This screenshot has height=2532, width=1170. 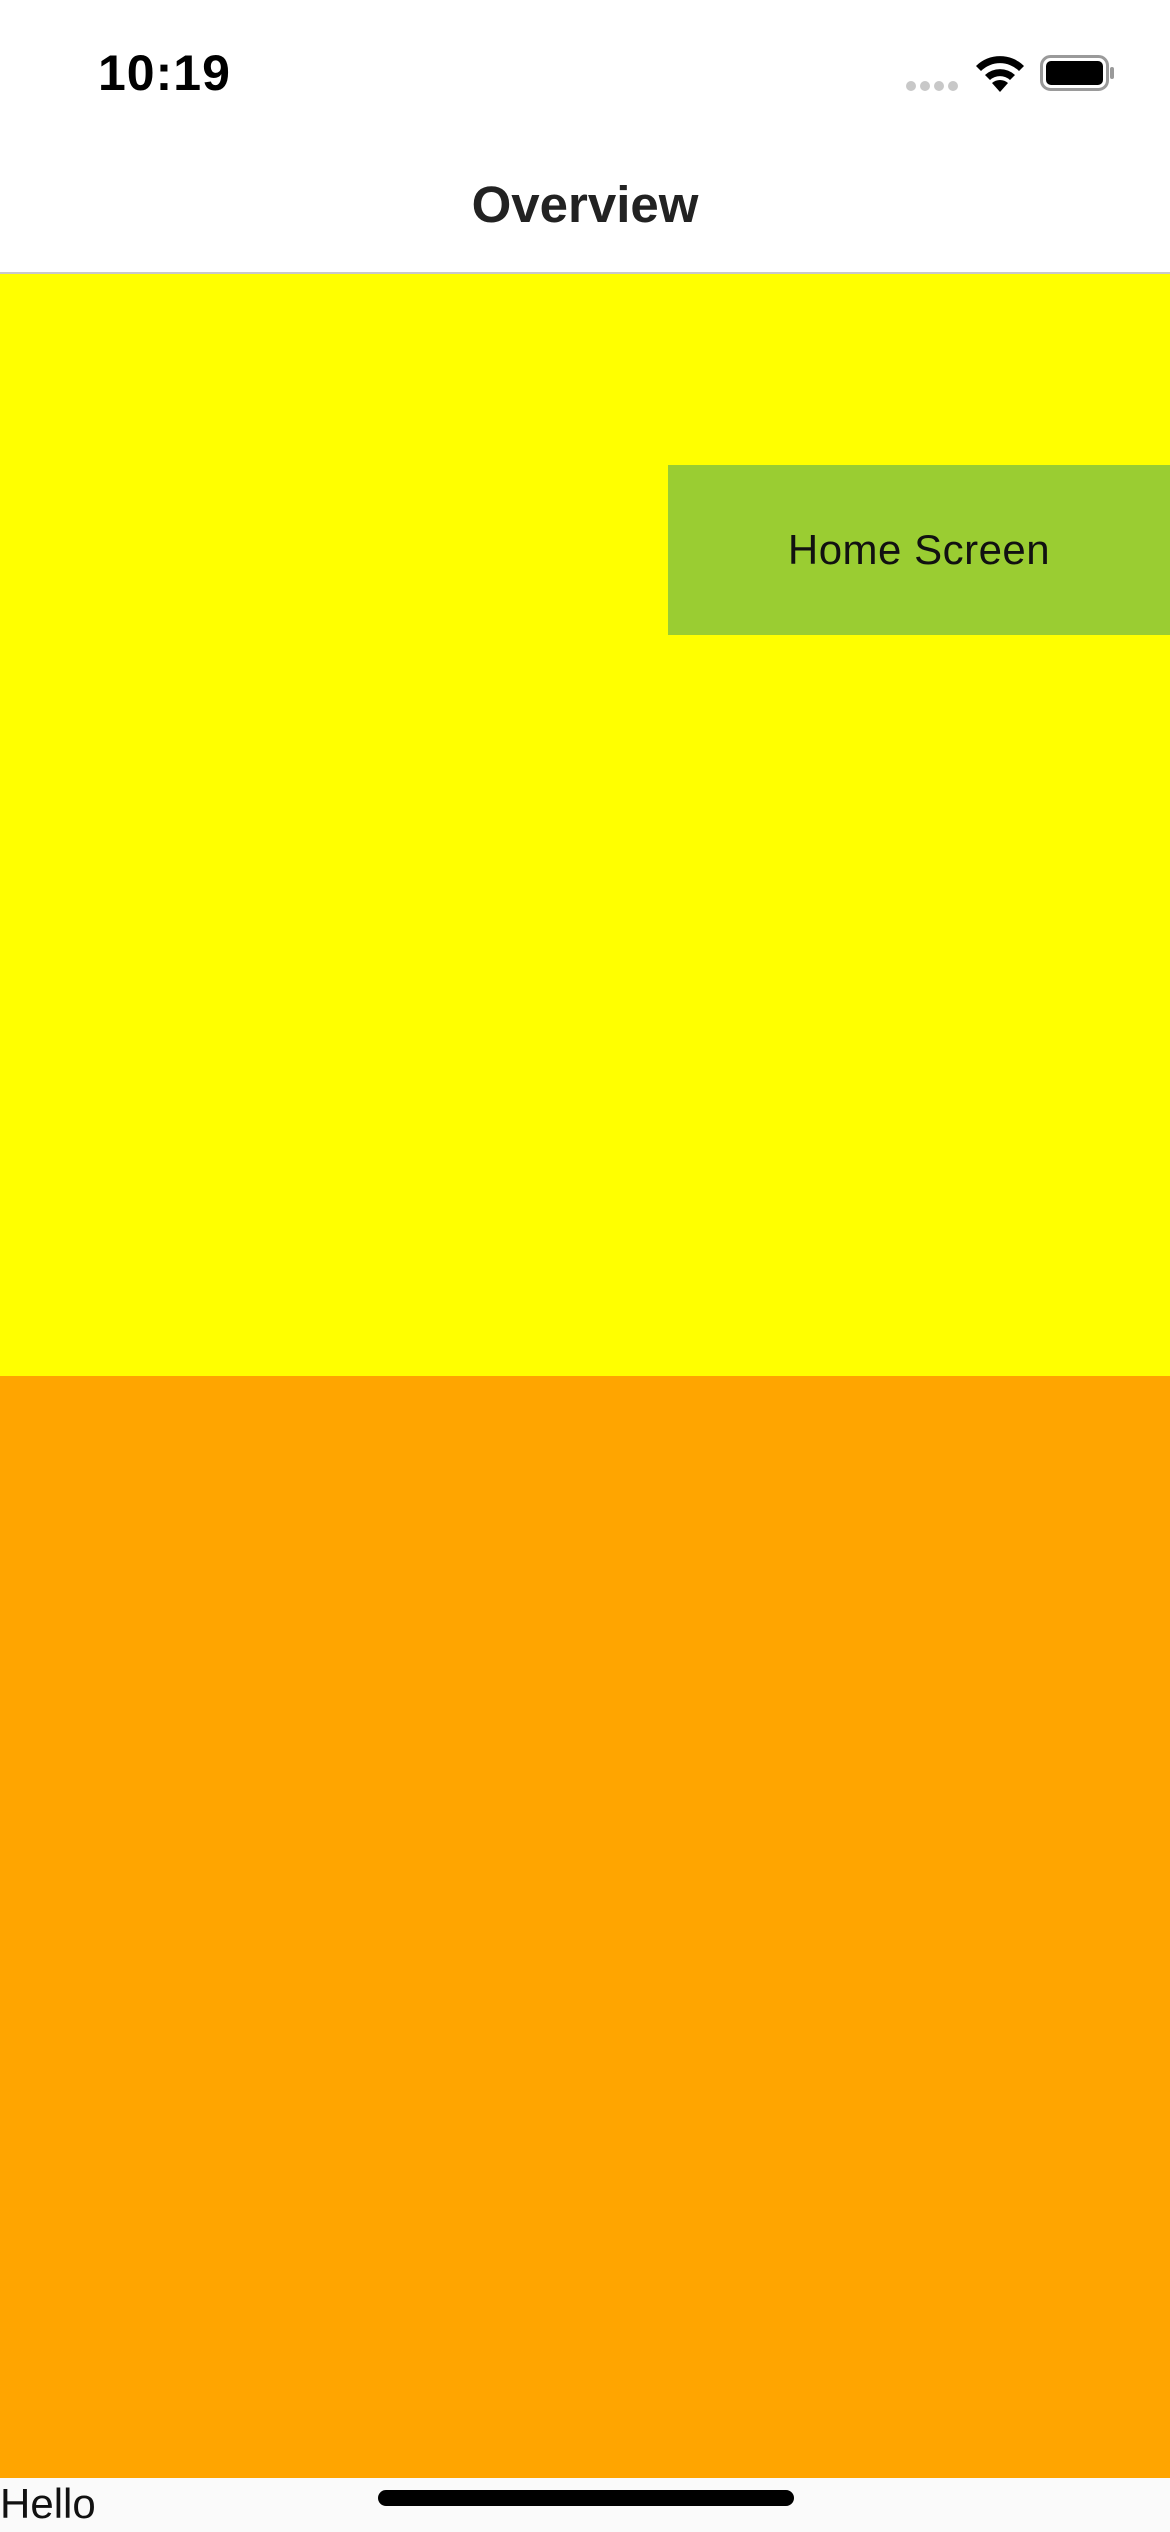 What do you see at coordinates (932, 86) in the screenshot?
I see `cellular-signal-icon` at bounding box center [932, 86].